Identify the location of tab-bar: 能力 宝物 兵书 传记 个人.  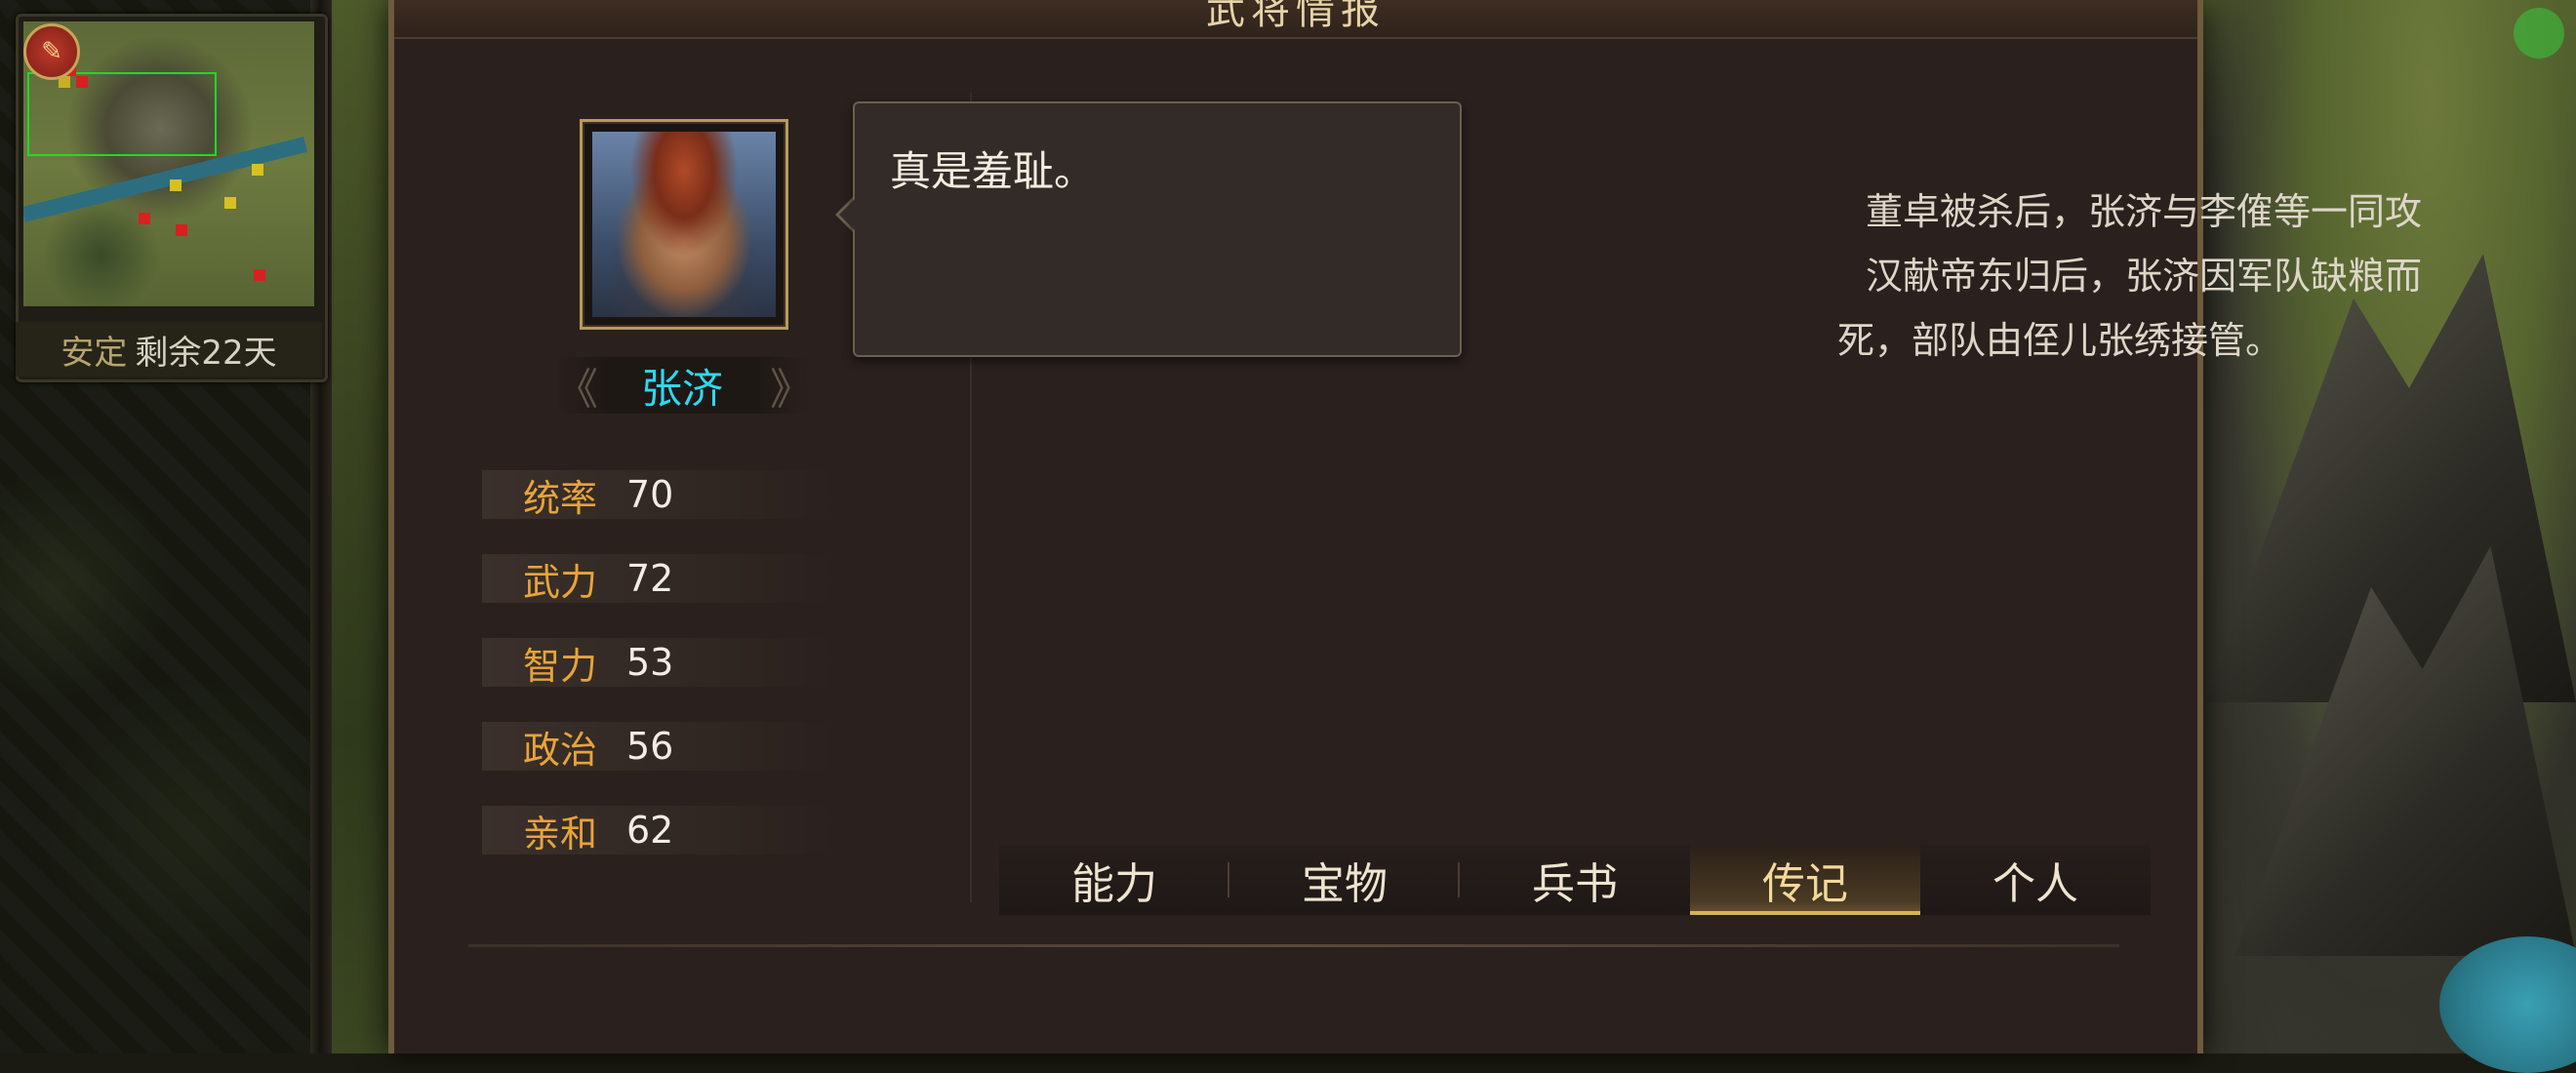
(1575, 880).